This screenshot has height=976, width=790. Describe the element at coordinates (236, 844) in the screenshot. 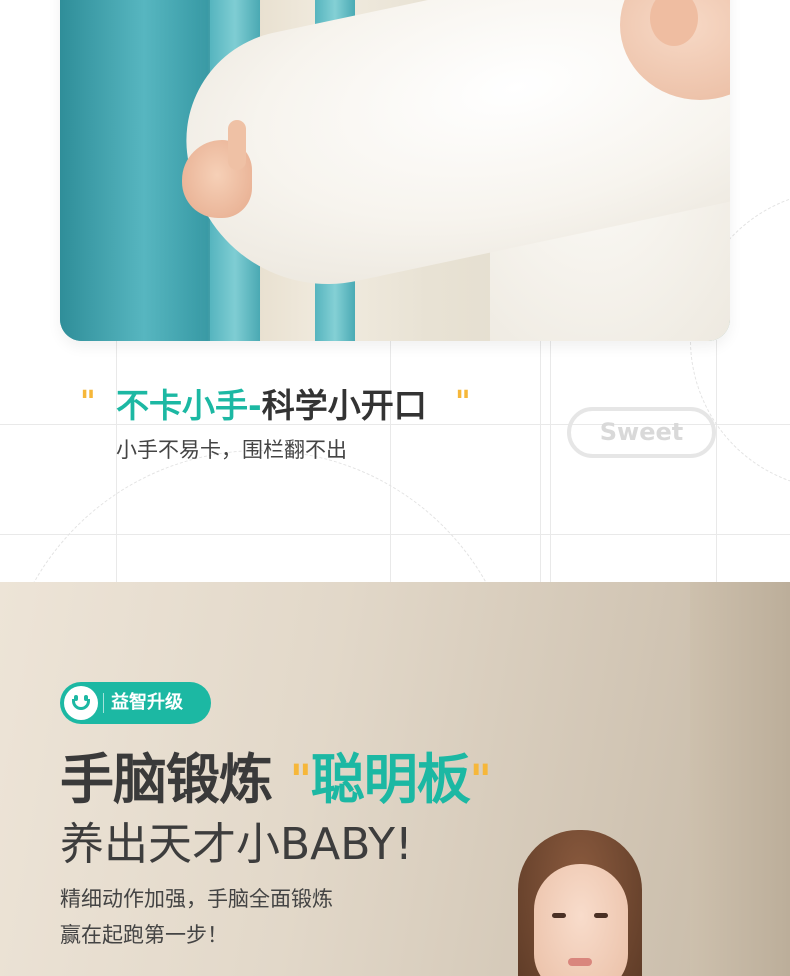

I see `promo-subtitle: 养出天才小BABY!` at that location.